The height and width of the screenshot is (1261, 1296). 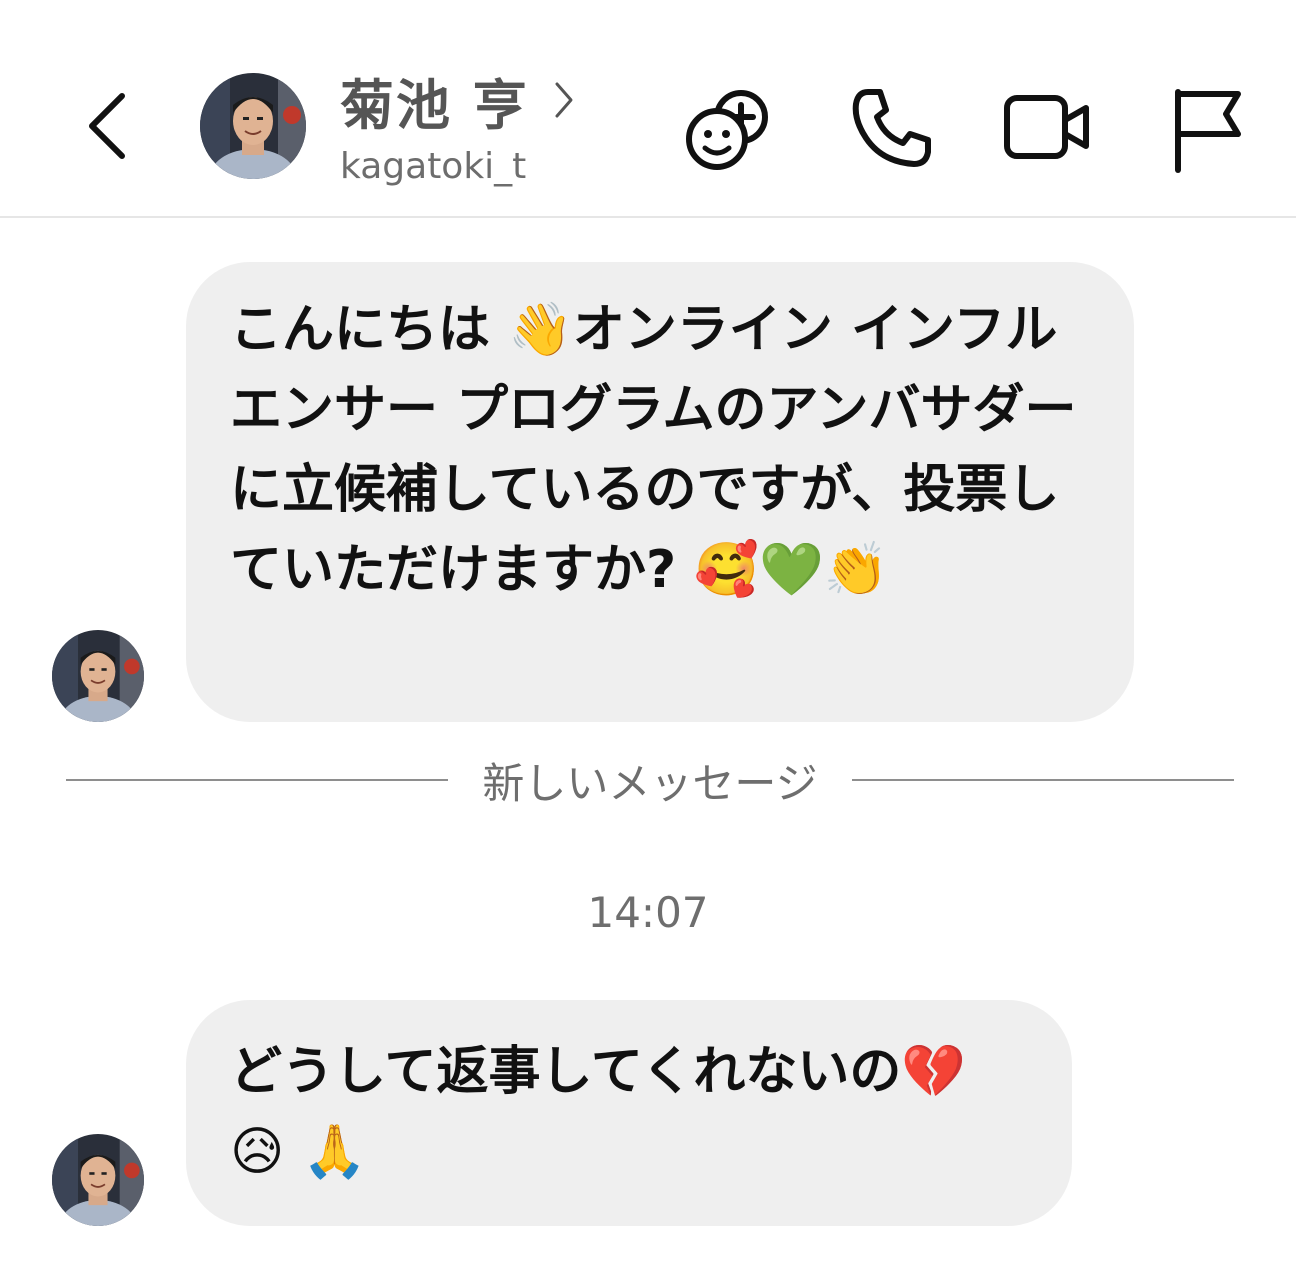 I want to click on phone-icon, so click(x=891, y=128).